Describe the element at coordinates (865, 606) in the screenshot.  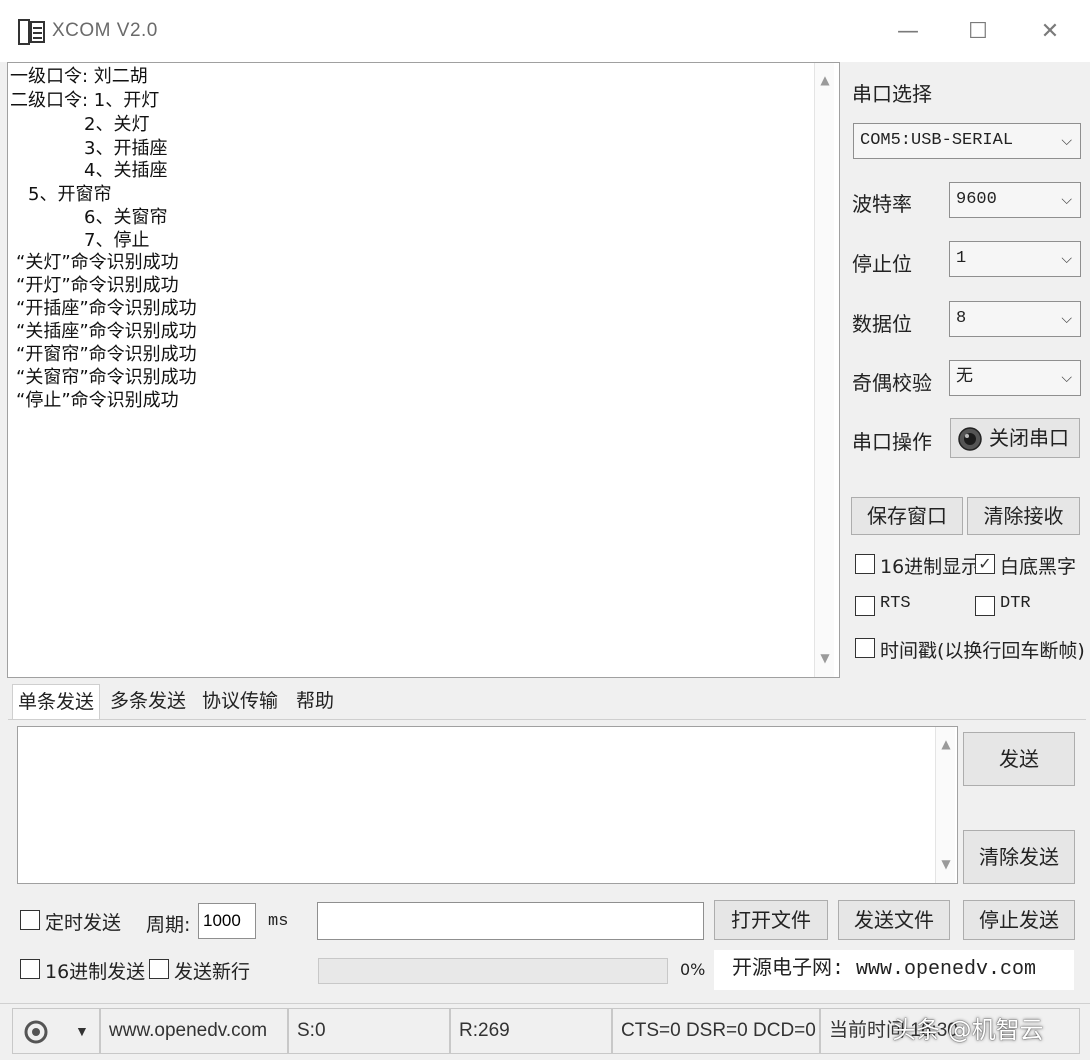
I see `rts-checkbox` at that location.